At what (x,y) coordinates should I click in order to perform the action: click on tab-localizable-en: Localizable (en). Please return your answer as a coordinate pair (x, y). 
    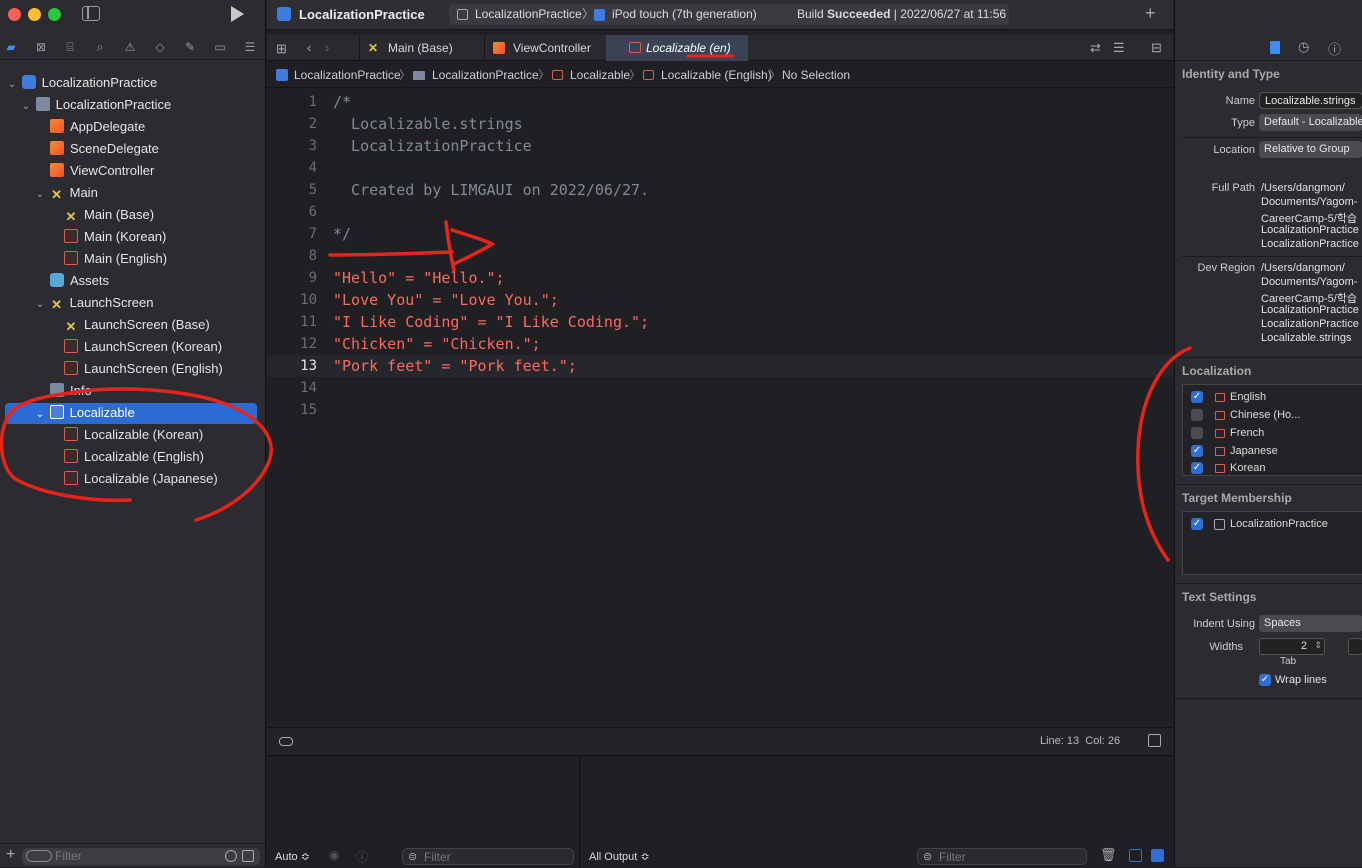
    Looking at the image, I should click on (677, 48).